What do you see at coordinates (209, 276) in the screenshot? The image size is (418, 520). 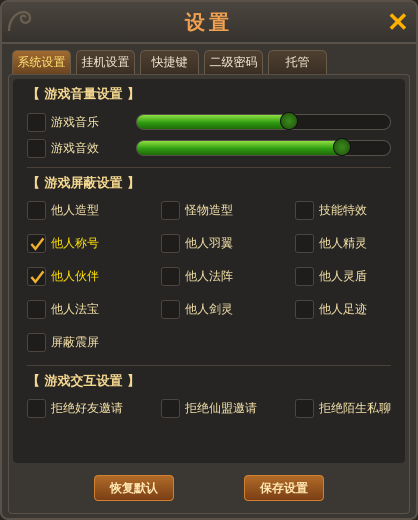 I see `checkbox-label: 他人法阵` at bounding box center [209, 276].